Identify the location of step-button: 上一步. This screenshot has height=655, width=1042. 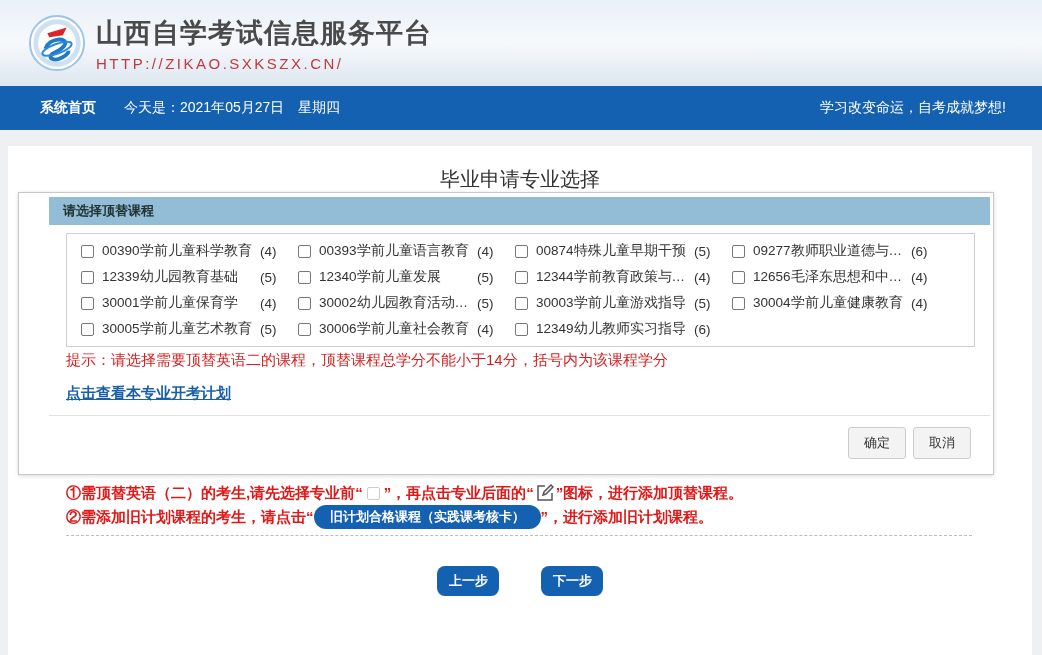
(468, 581).